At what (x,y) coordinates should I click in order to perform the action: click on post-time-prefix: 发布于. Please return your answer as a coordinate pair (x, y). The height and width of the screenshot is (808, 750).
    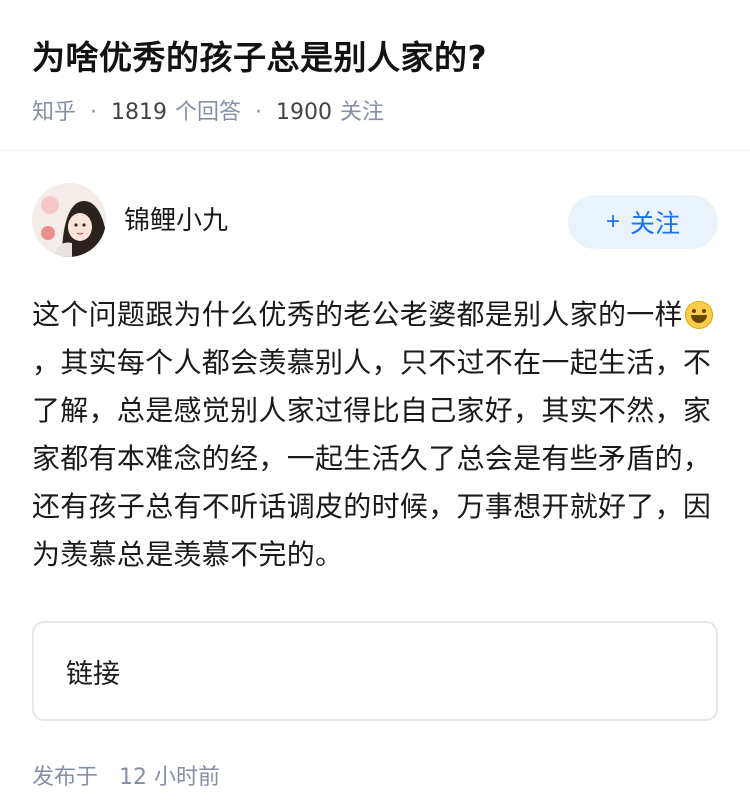
    Looking at the image, I should click on (65, 777).